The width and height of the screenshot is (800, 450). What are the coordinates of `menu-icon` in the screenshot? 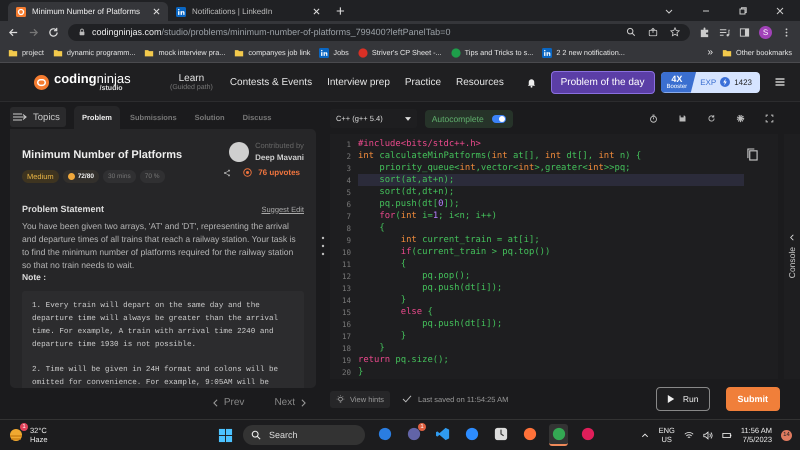 It's located at (780, 82).